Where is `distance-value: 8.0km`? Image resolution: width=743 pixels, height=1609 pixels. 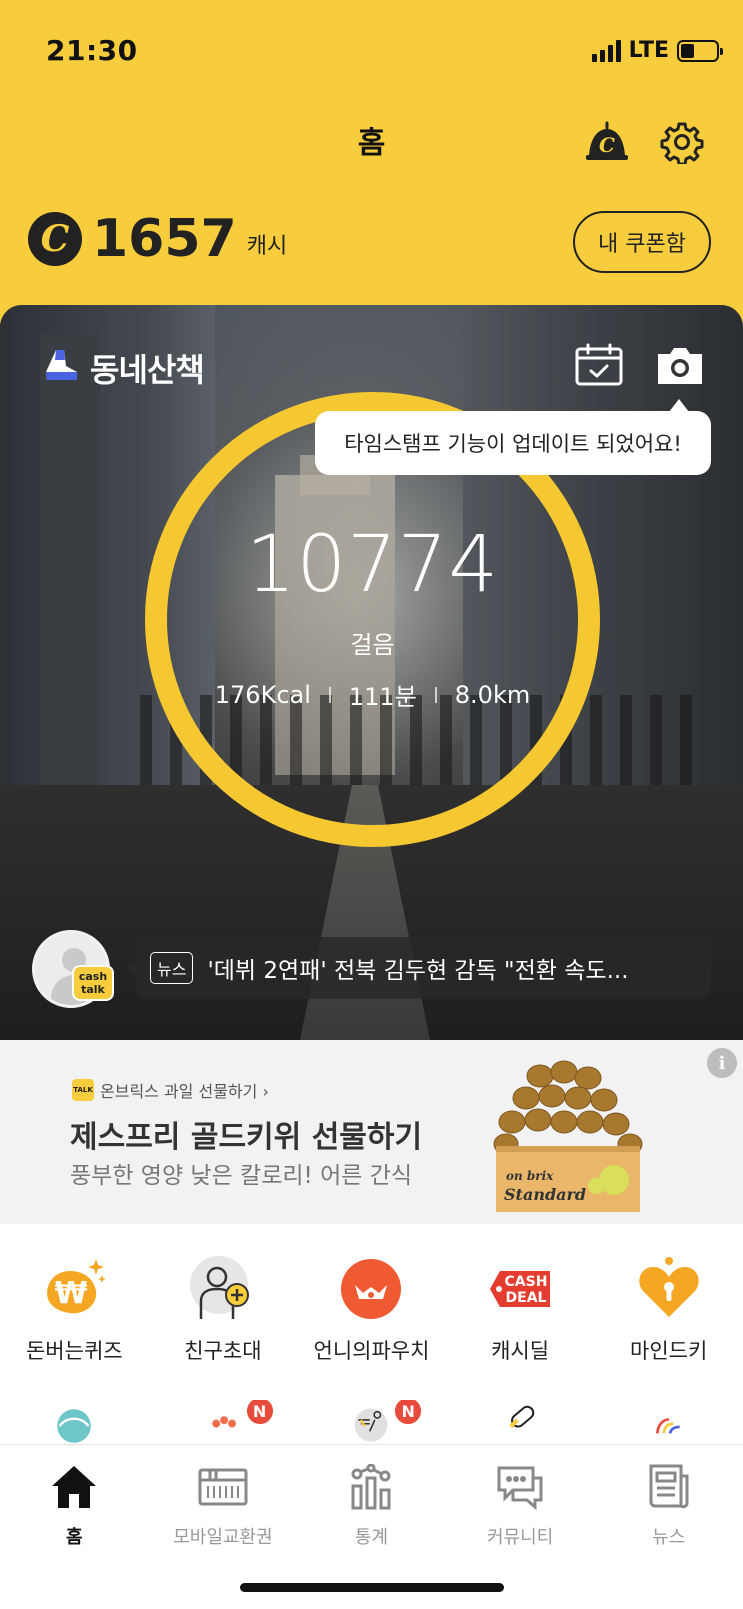
distance-value: 8.0km is located at coordinates (492, 694).